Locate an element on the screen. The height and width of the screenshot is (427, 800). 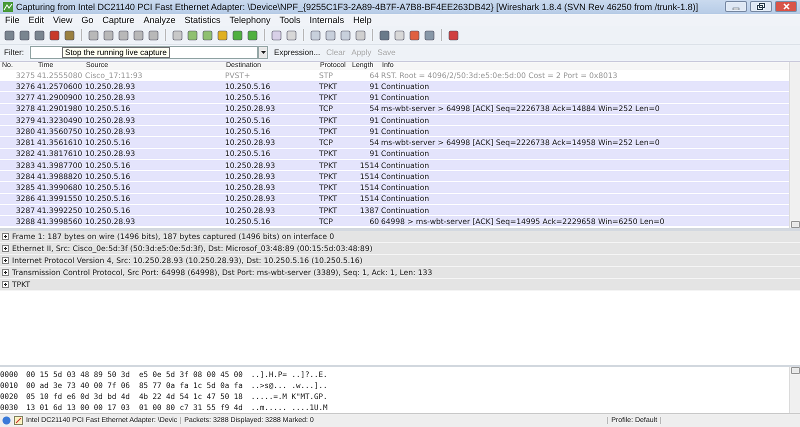
menu-item: Capture is located at coordinates (118, 20).